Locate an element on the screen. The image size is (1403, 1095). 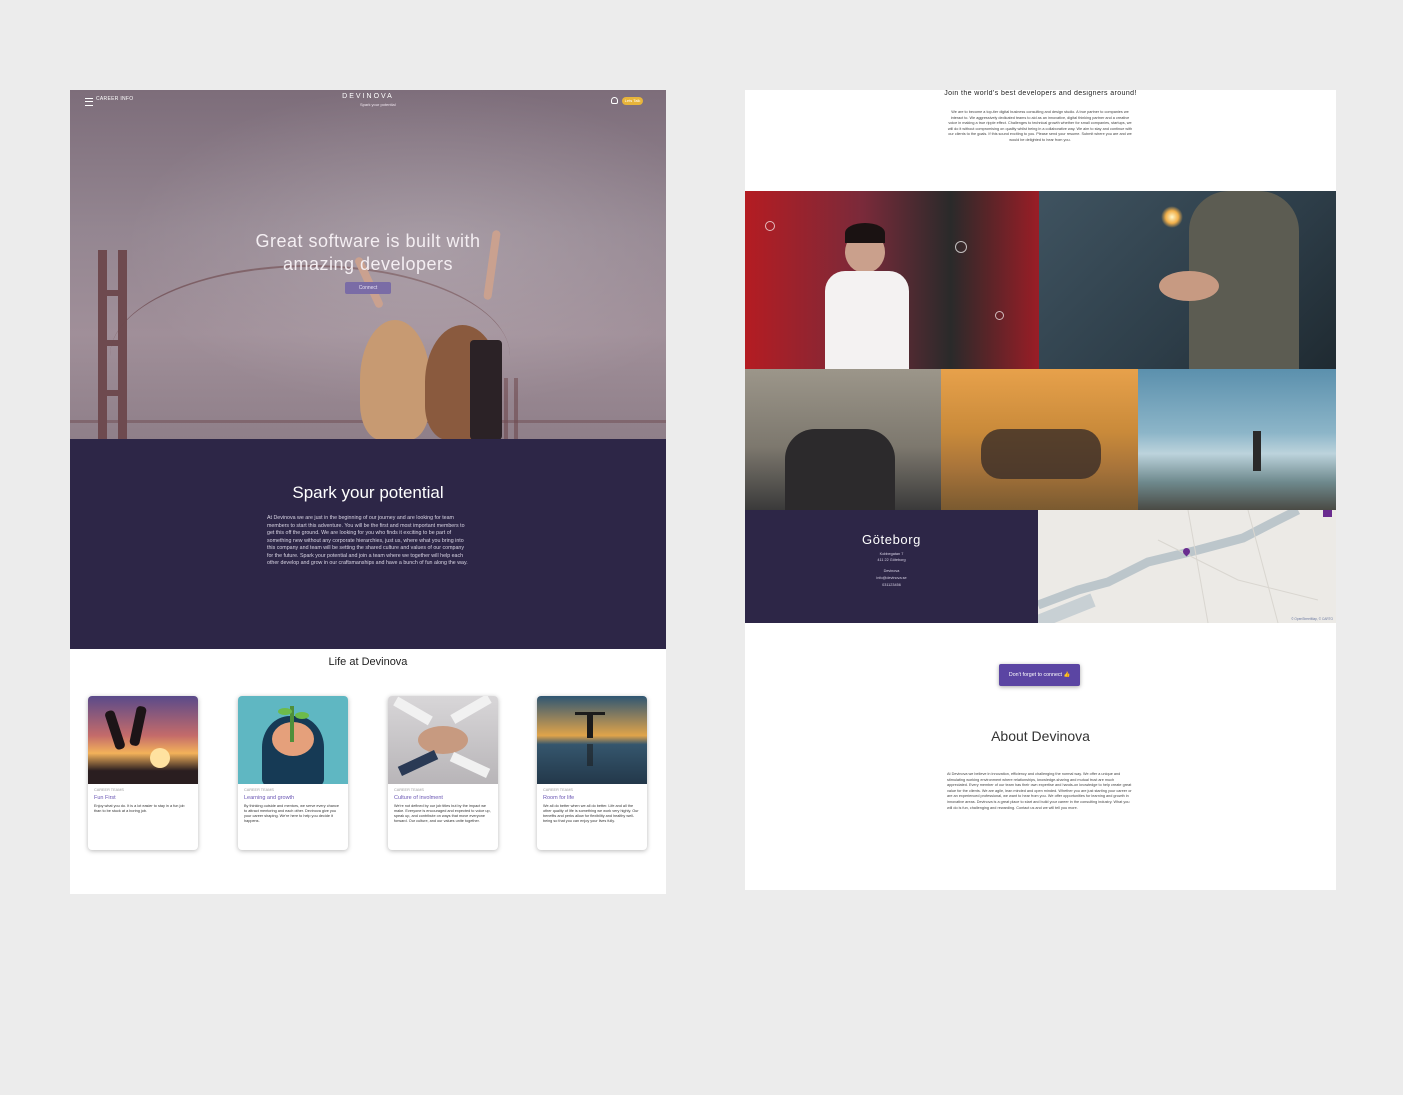
white-dress is located at coordinates (867, 320).